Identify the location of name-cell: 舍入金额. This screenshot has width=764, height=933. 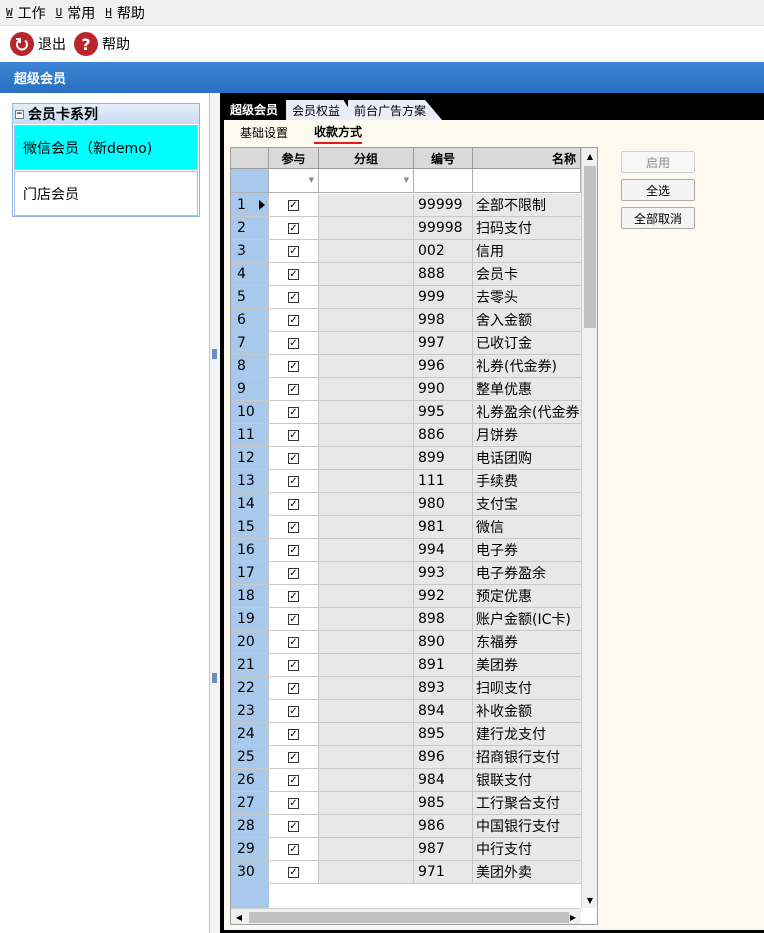
(527, 320).